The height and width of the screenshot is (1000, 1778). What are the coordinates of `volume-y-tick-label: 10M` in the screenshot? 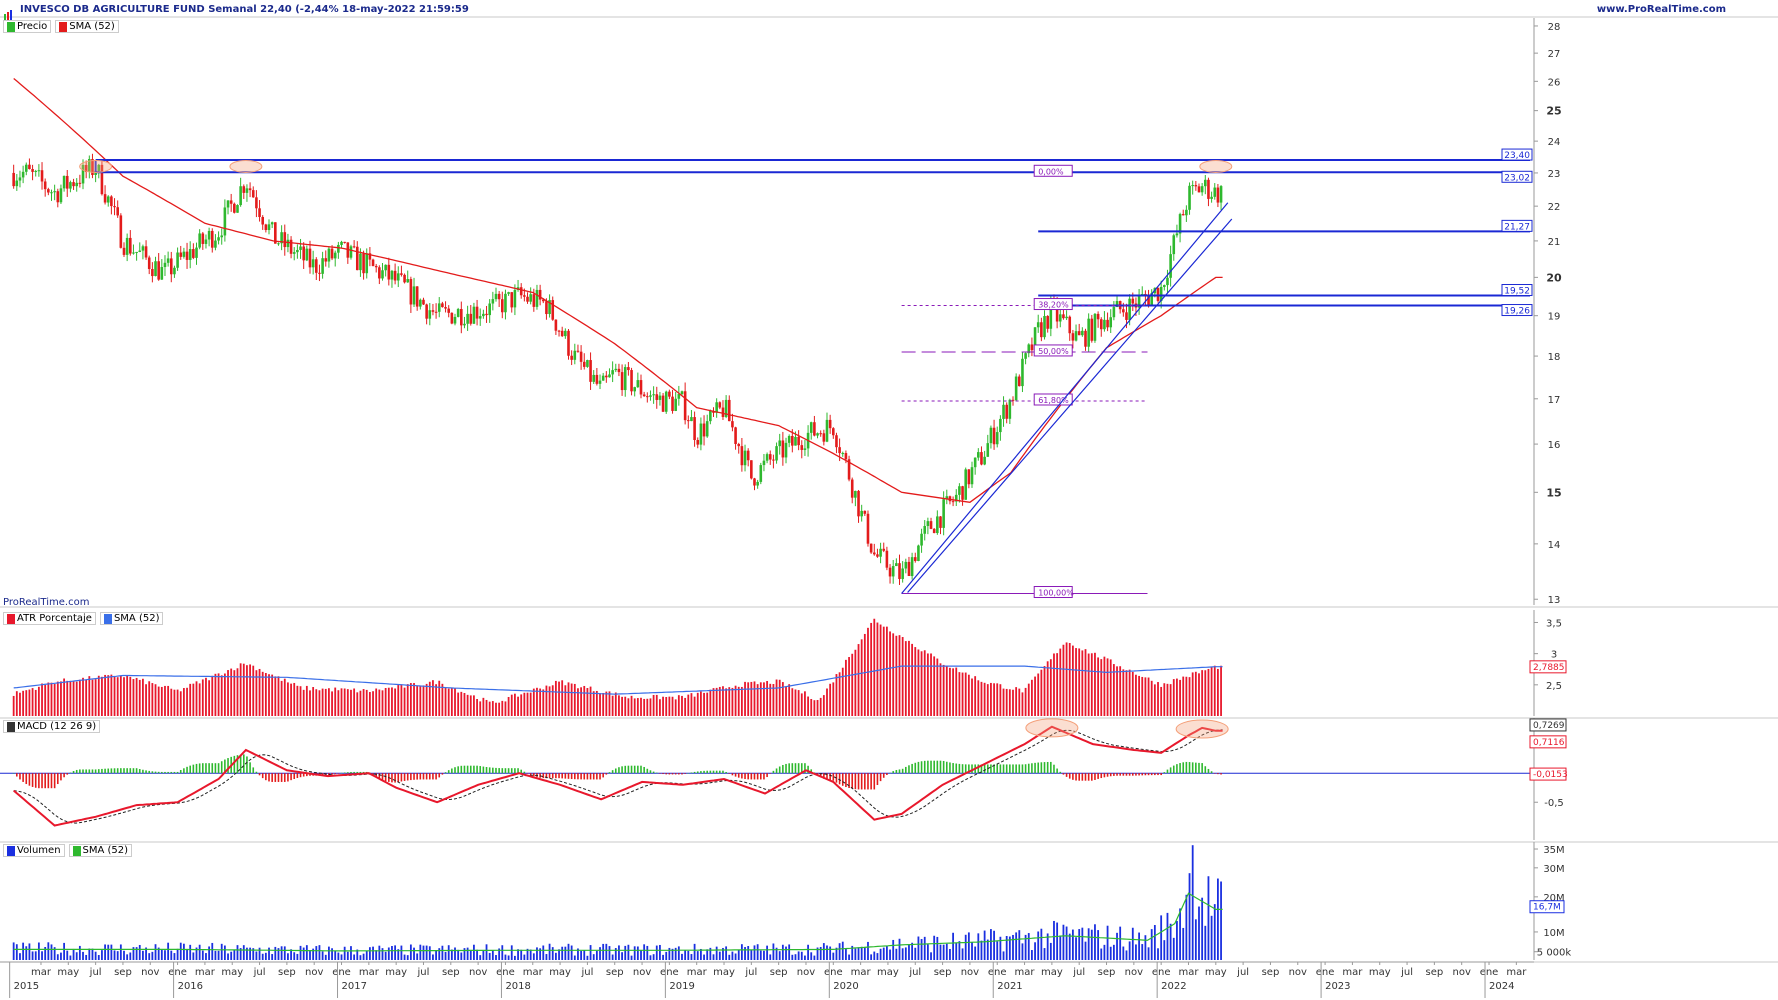 It's located at (1553, 933).